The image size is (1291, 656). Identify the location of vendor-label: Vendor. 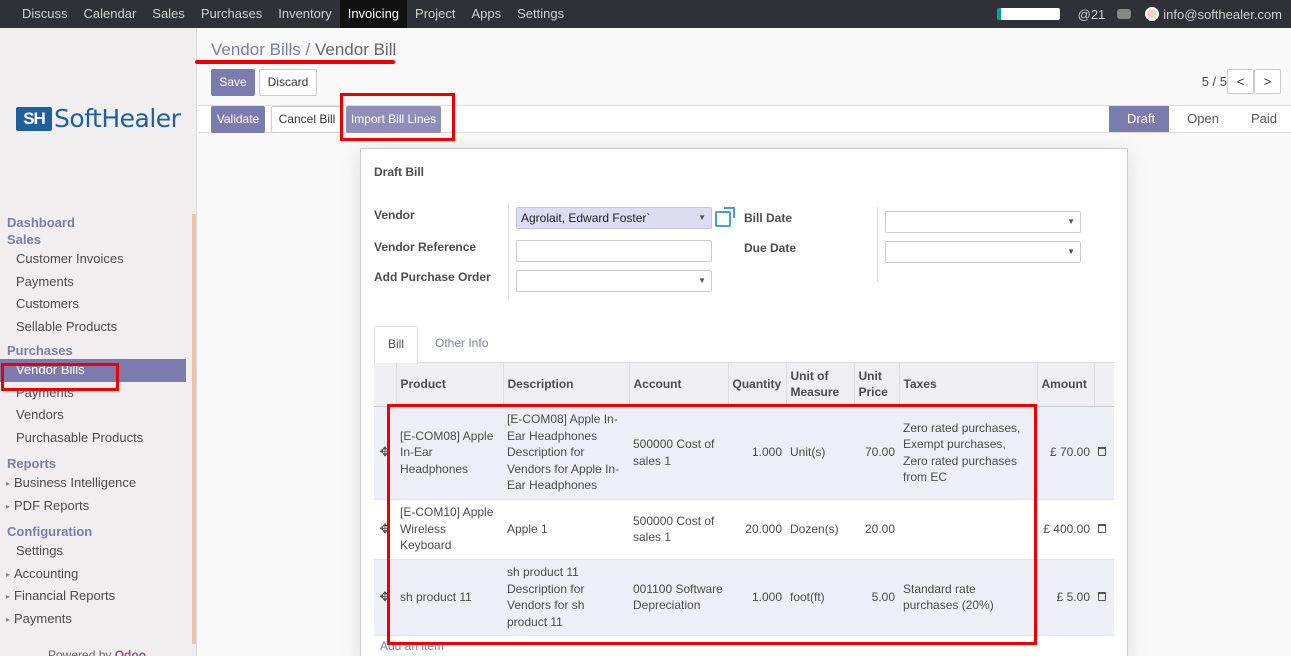
(394, 215).